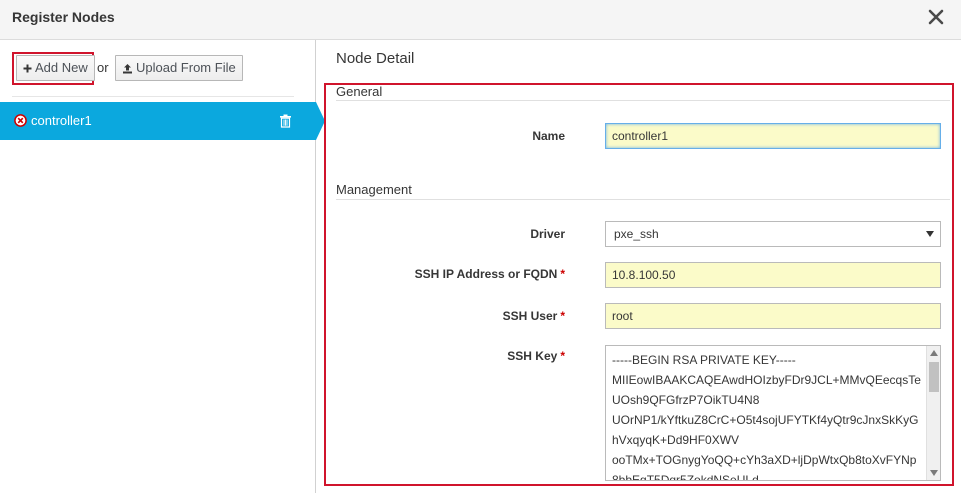  I want to click on ssh-user-input, so click(773, 316).